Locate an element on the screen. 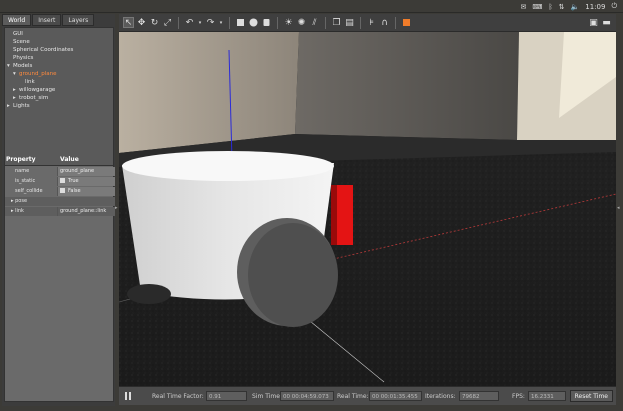 This screenshot has height=411, width=623. property-value: ground_plane::link is located at coordinates (86, 211).